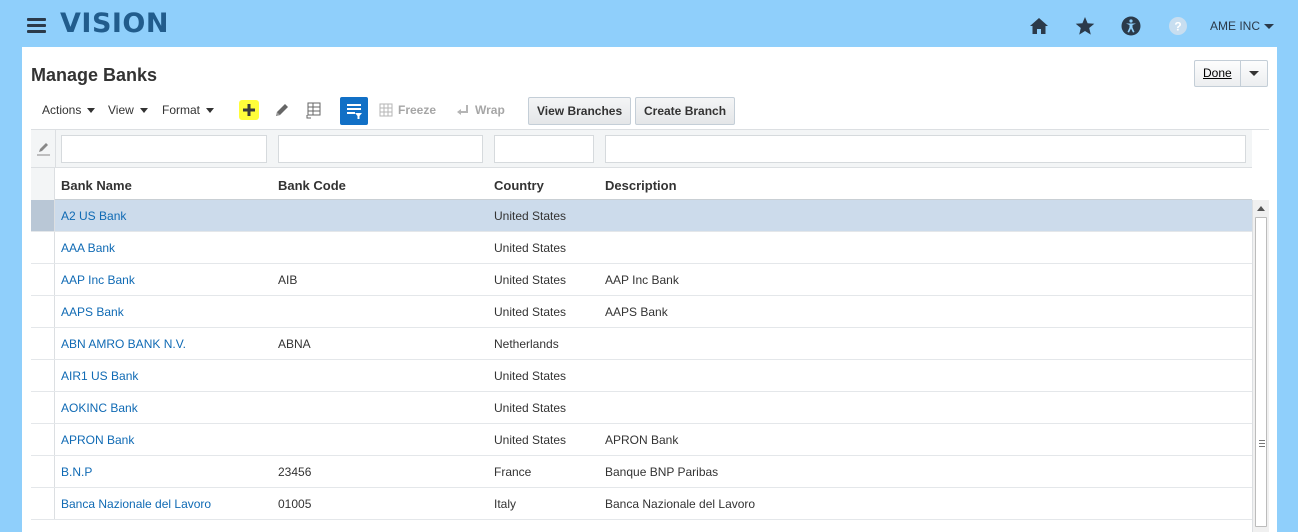 This screenshot has height=532, width=1298. Describe the element at coordinates (685, 111) in the screenshot. I see `create-branch-button: Create Branch` at that location.